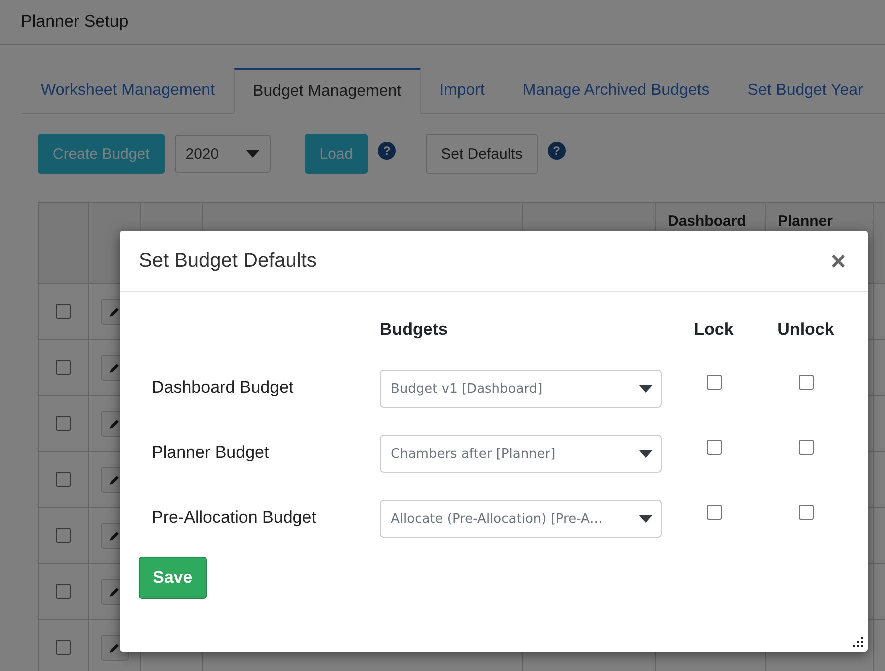 The image size is (885, 671). What do you see at coordinates (414, 329) in the screenshot?
I see `column-header: Budgets` at bounding box center [414, 329].